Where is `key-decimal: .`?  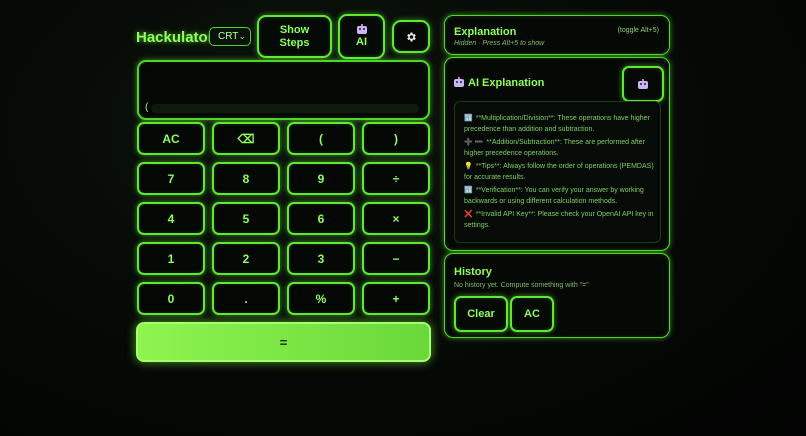 key-decimal: . is located at coordinates (246, 298).